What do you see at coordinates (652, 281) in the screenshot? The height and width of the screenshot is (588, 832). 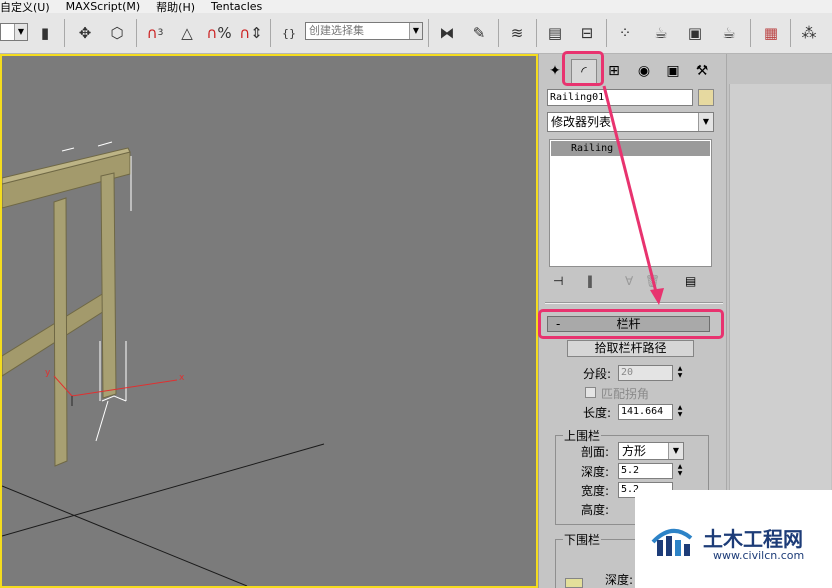 I see `remove-modifier-icon: 🗑` at bounding box center [652, 281].